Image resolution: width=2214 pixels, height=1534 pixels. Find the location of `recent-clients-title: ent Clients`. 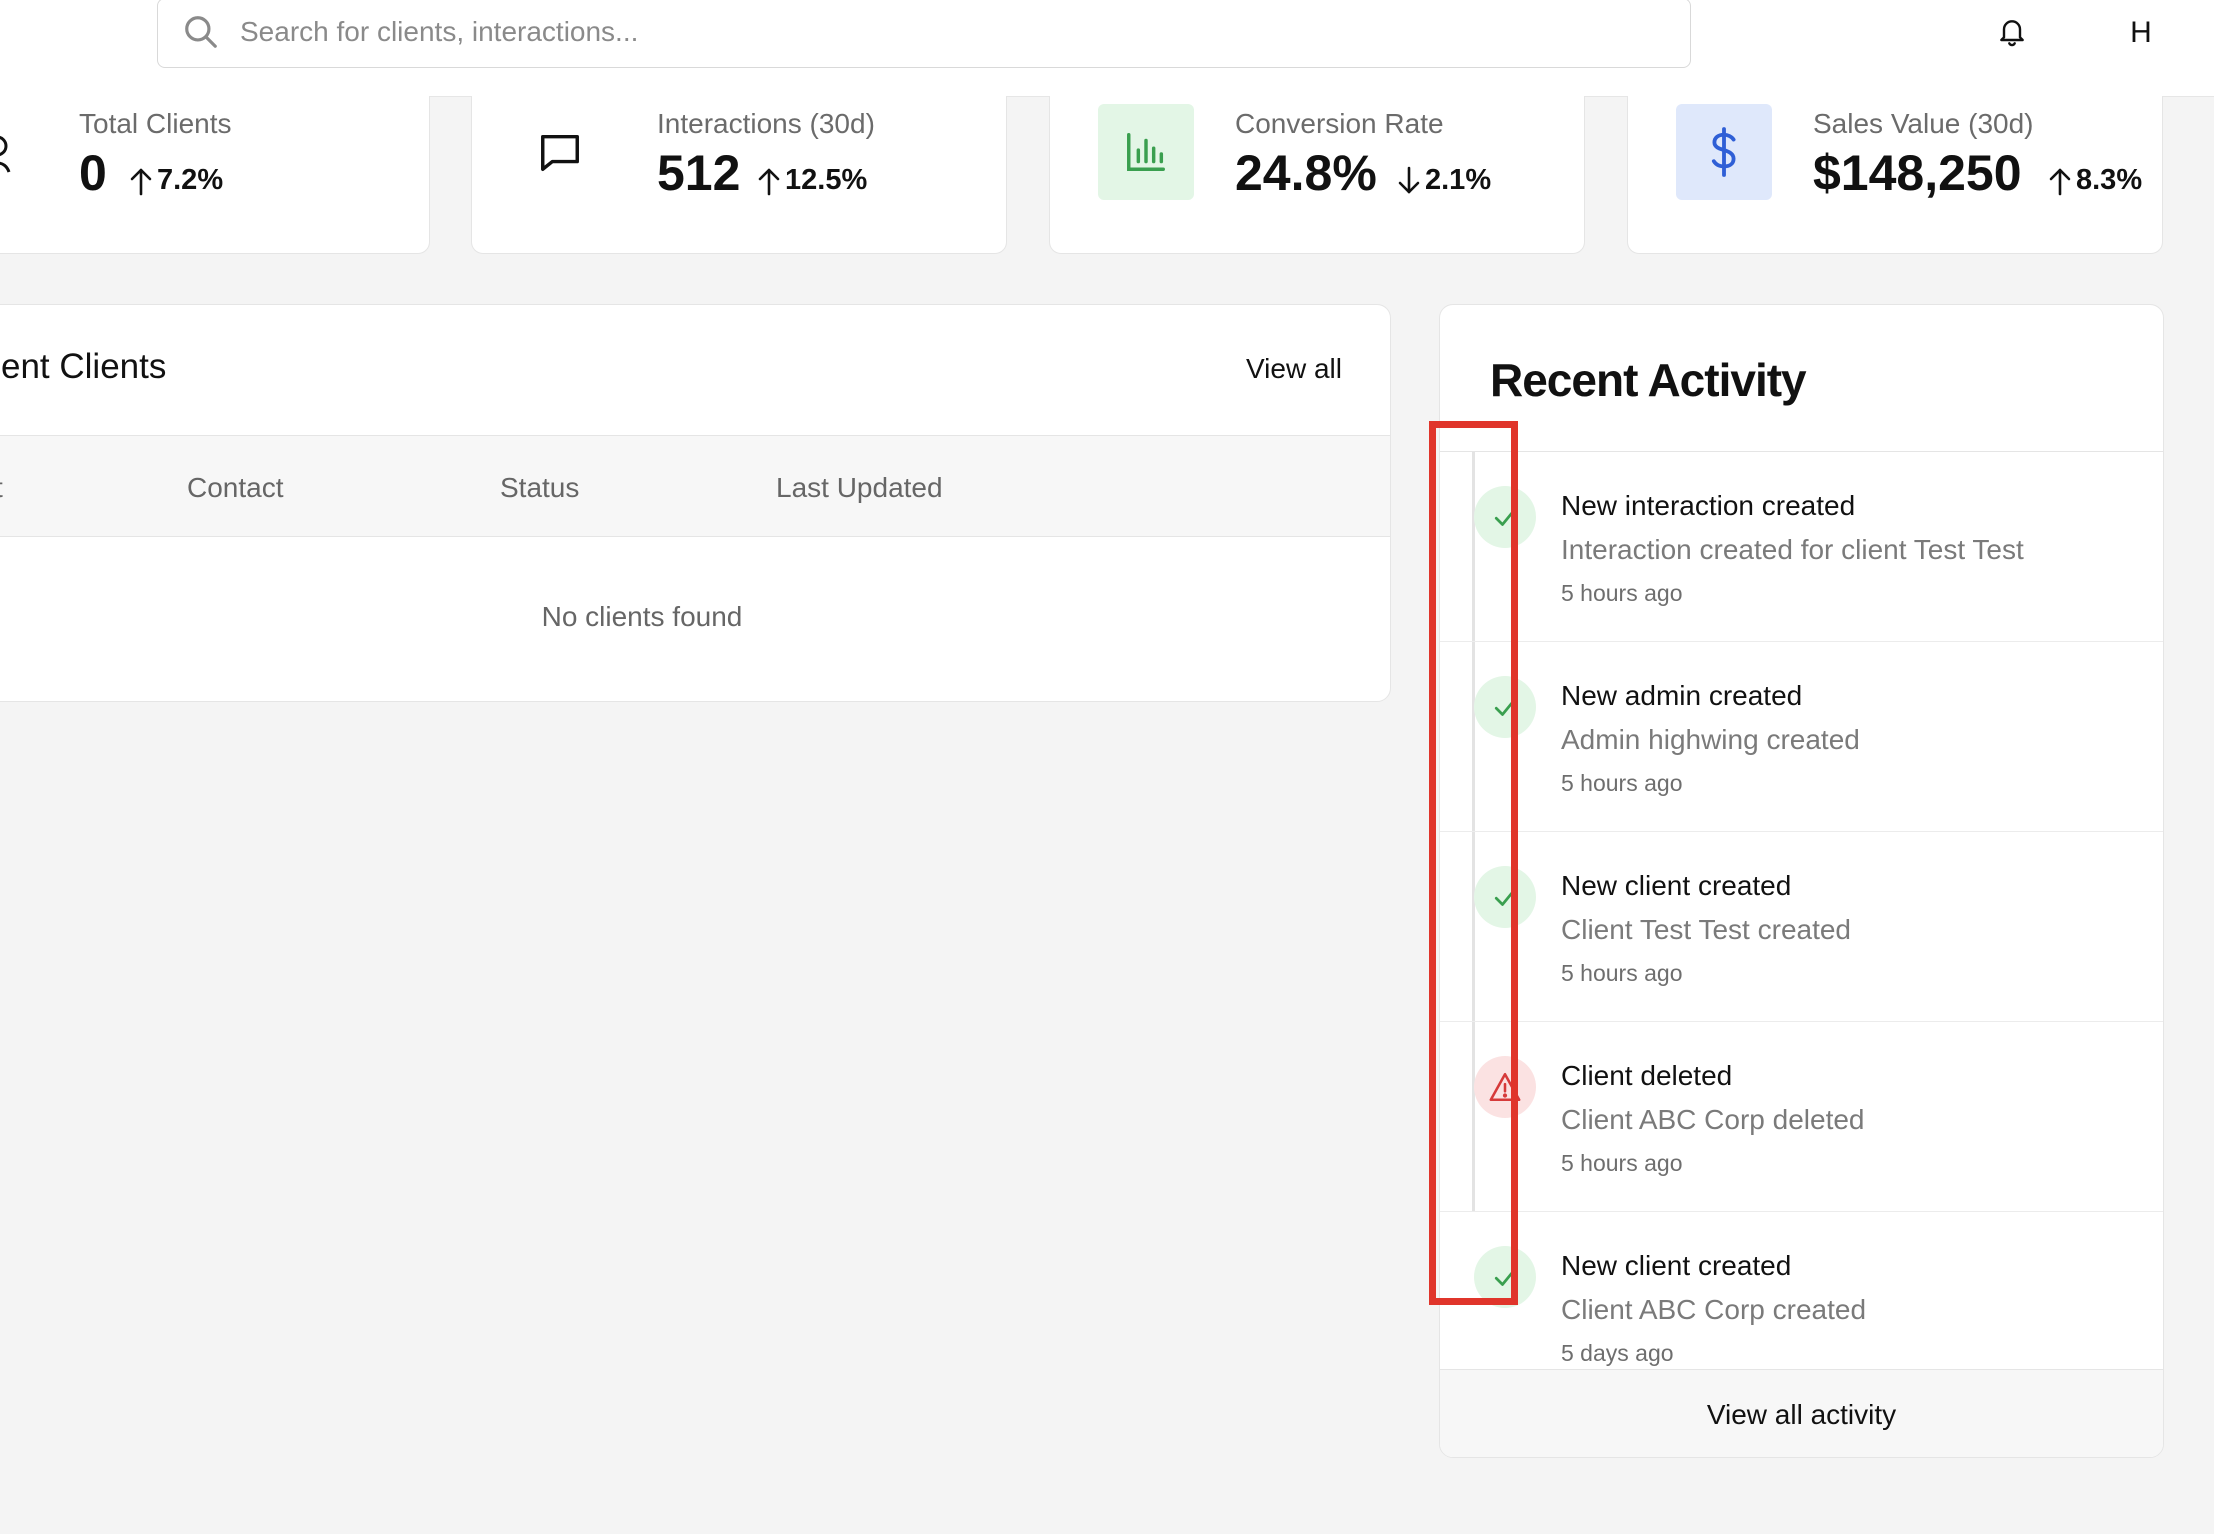

recent-clients-title: ent Clients is located at coordinates (84, 366).